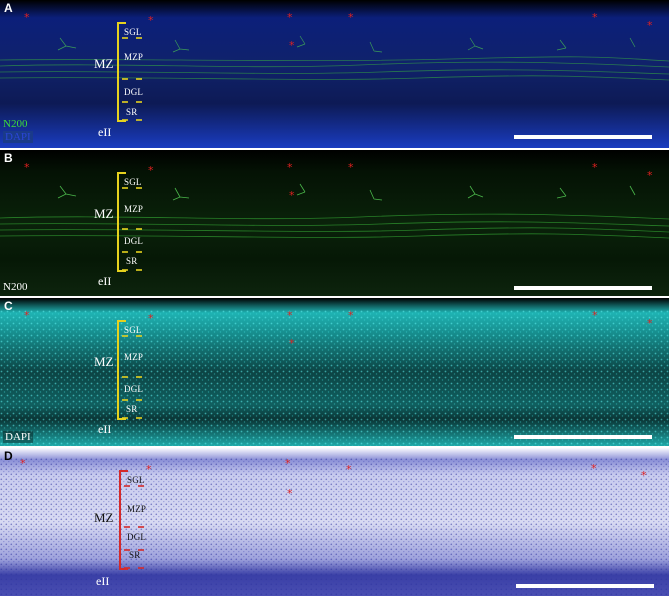 The image size is (669, 596). Describe the element at coordinates (8, 8) in the screenshot. I see `panel-letter: A` at that location.